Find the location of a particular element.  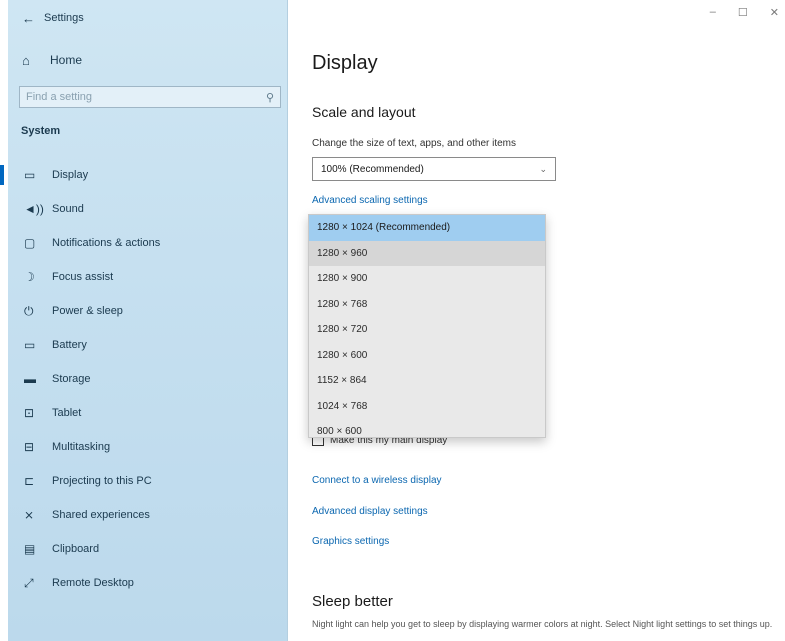

home-icon: ⌂ is located at coordinates (26, 60).